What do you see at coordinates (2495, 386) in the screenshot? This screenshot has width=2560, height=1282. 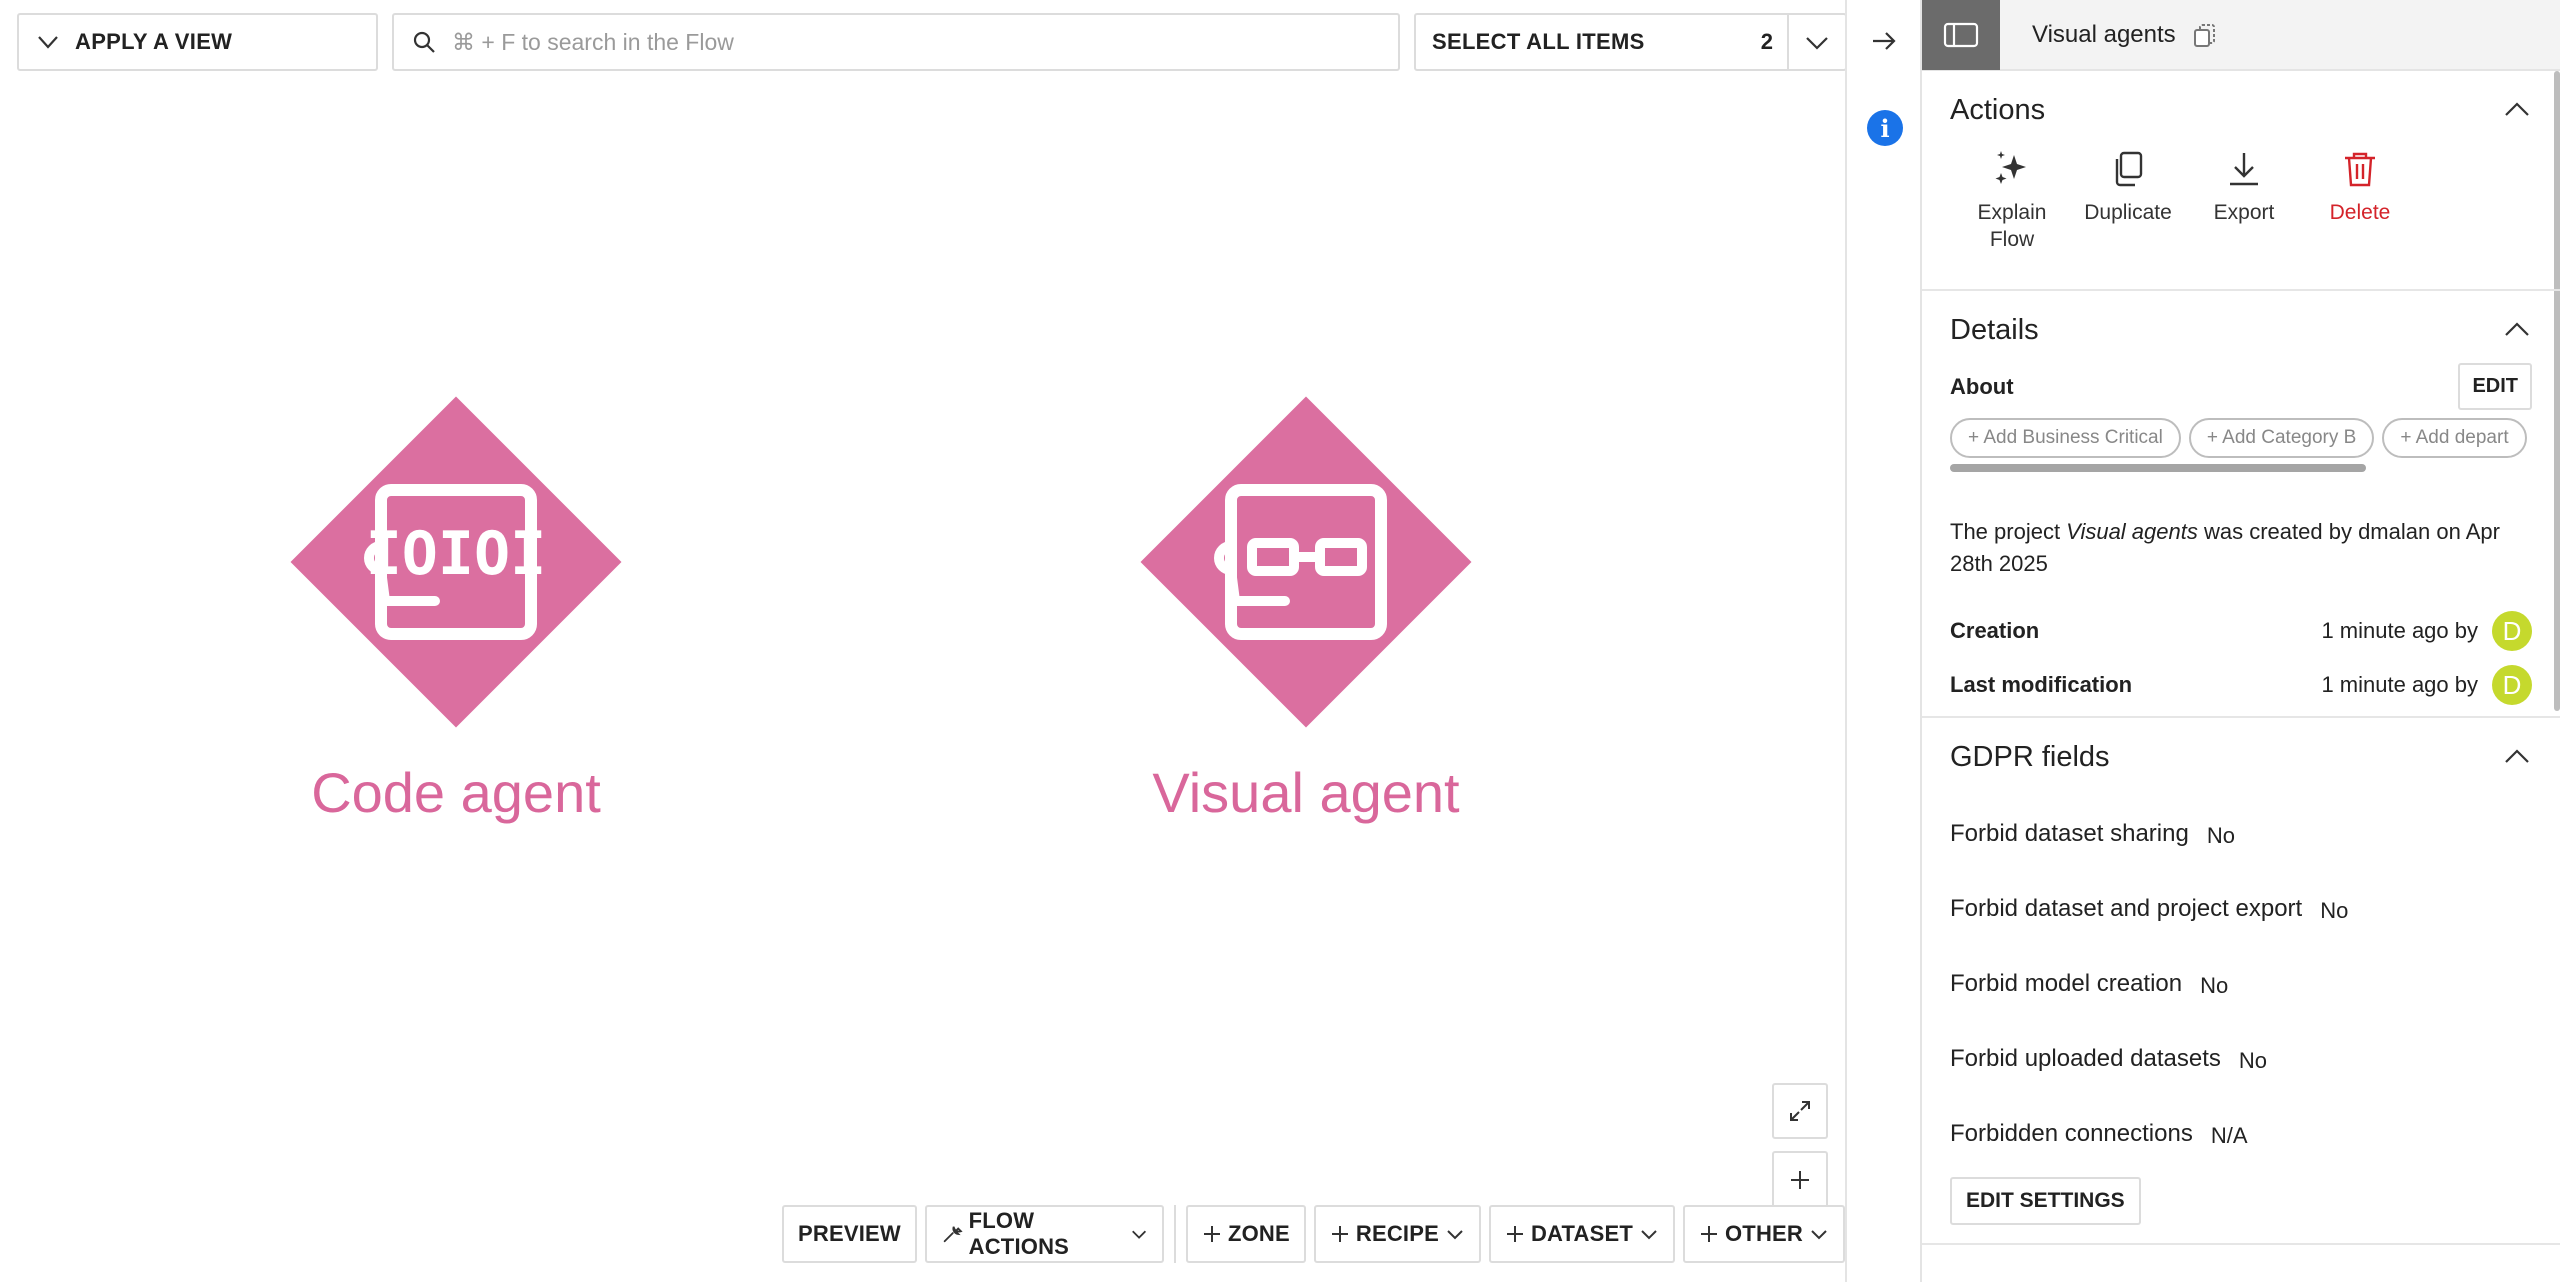 I see `edit-about-button: EDIT` at bounding box center [2495, 386].